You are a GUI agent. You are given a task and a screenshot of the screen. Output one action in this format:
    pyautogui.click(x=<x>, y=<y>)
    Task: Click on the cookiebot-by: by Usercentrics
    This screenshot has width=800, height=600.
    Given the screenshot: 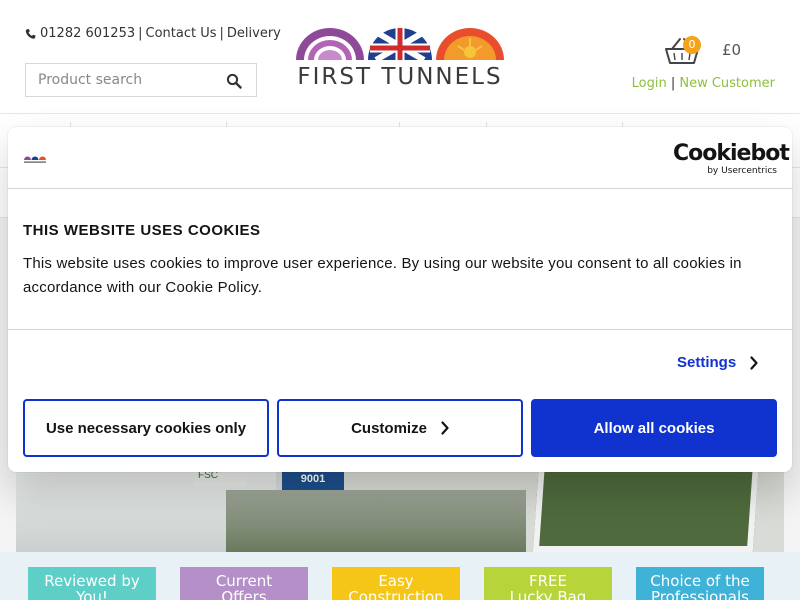 What is the action you would take?
    pyautogui.click(x=742, y=171)
    